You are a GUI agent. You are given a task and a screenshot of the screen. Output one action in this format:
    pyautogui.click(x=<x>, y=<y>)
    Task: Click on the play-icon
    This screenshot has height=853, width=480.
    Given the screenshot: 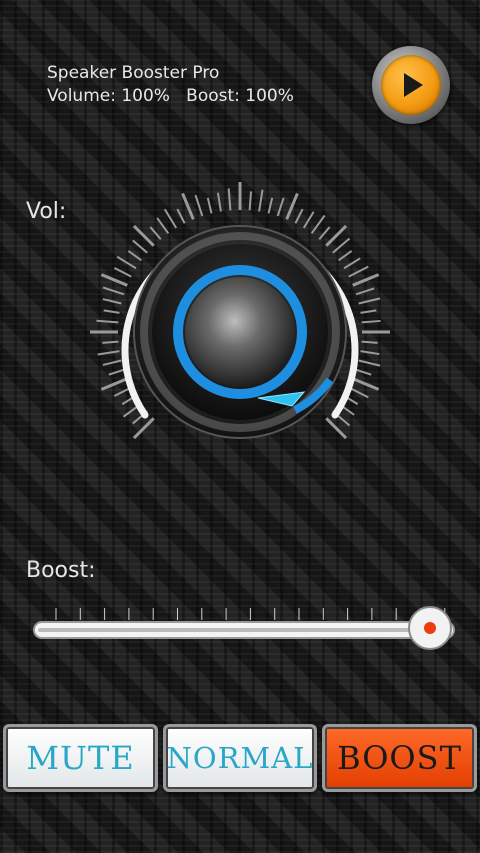 What is the action you would take?
    pyautogui.click(x=411, y=85)
    